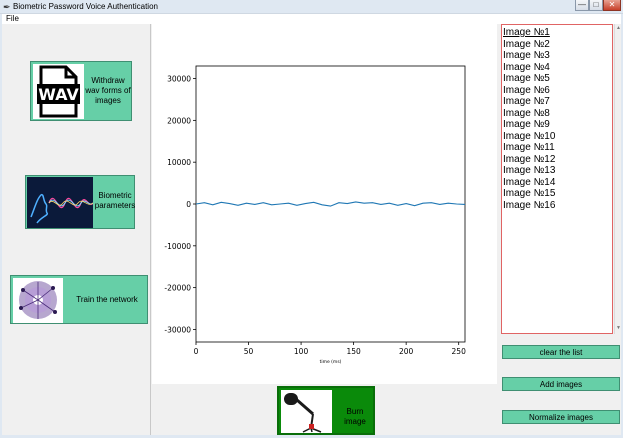  I want to click on minimize-button: —, so click(582, 5).